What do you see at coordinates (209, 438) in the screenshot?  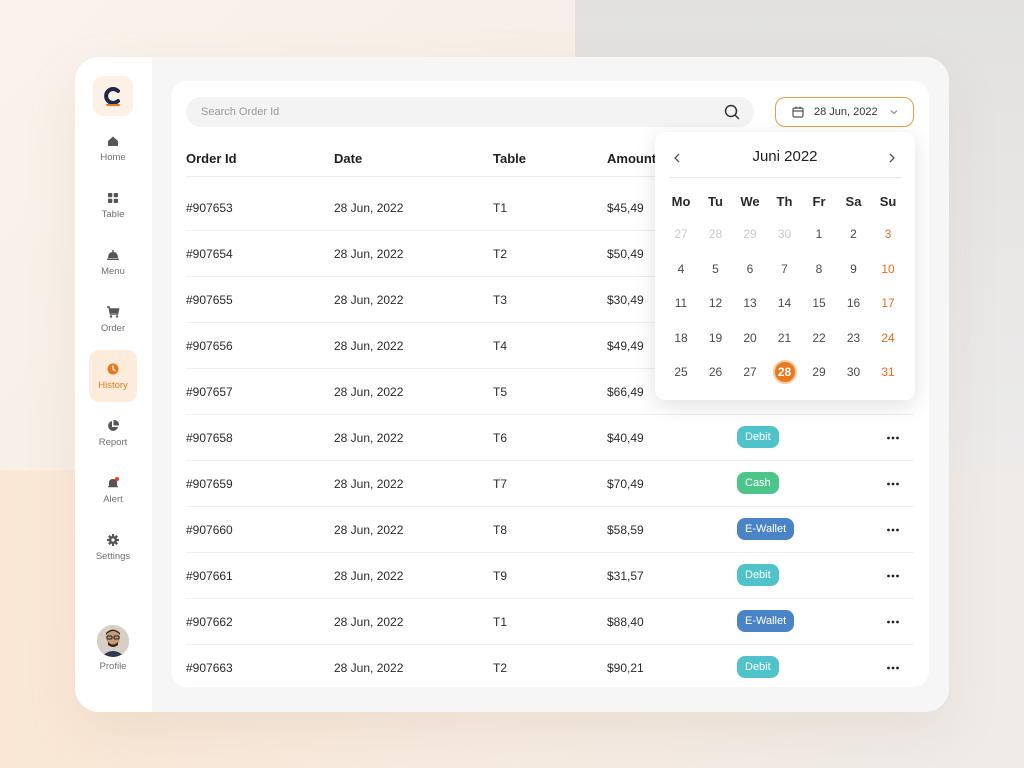 I see `cell-order-id: #907658` at bounding box center [209, 438].